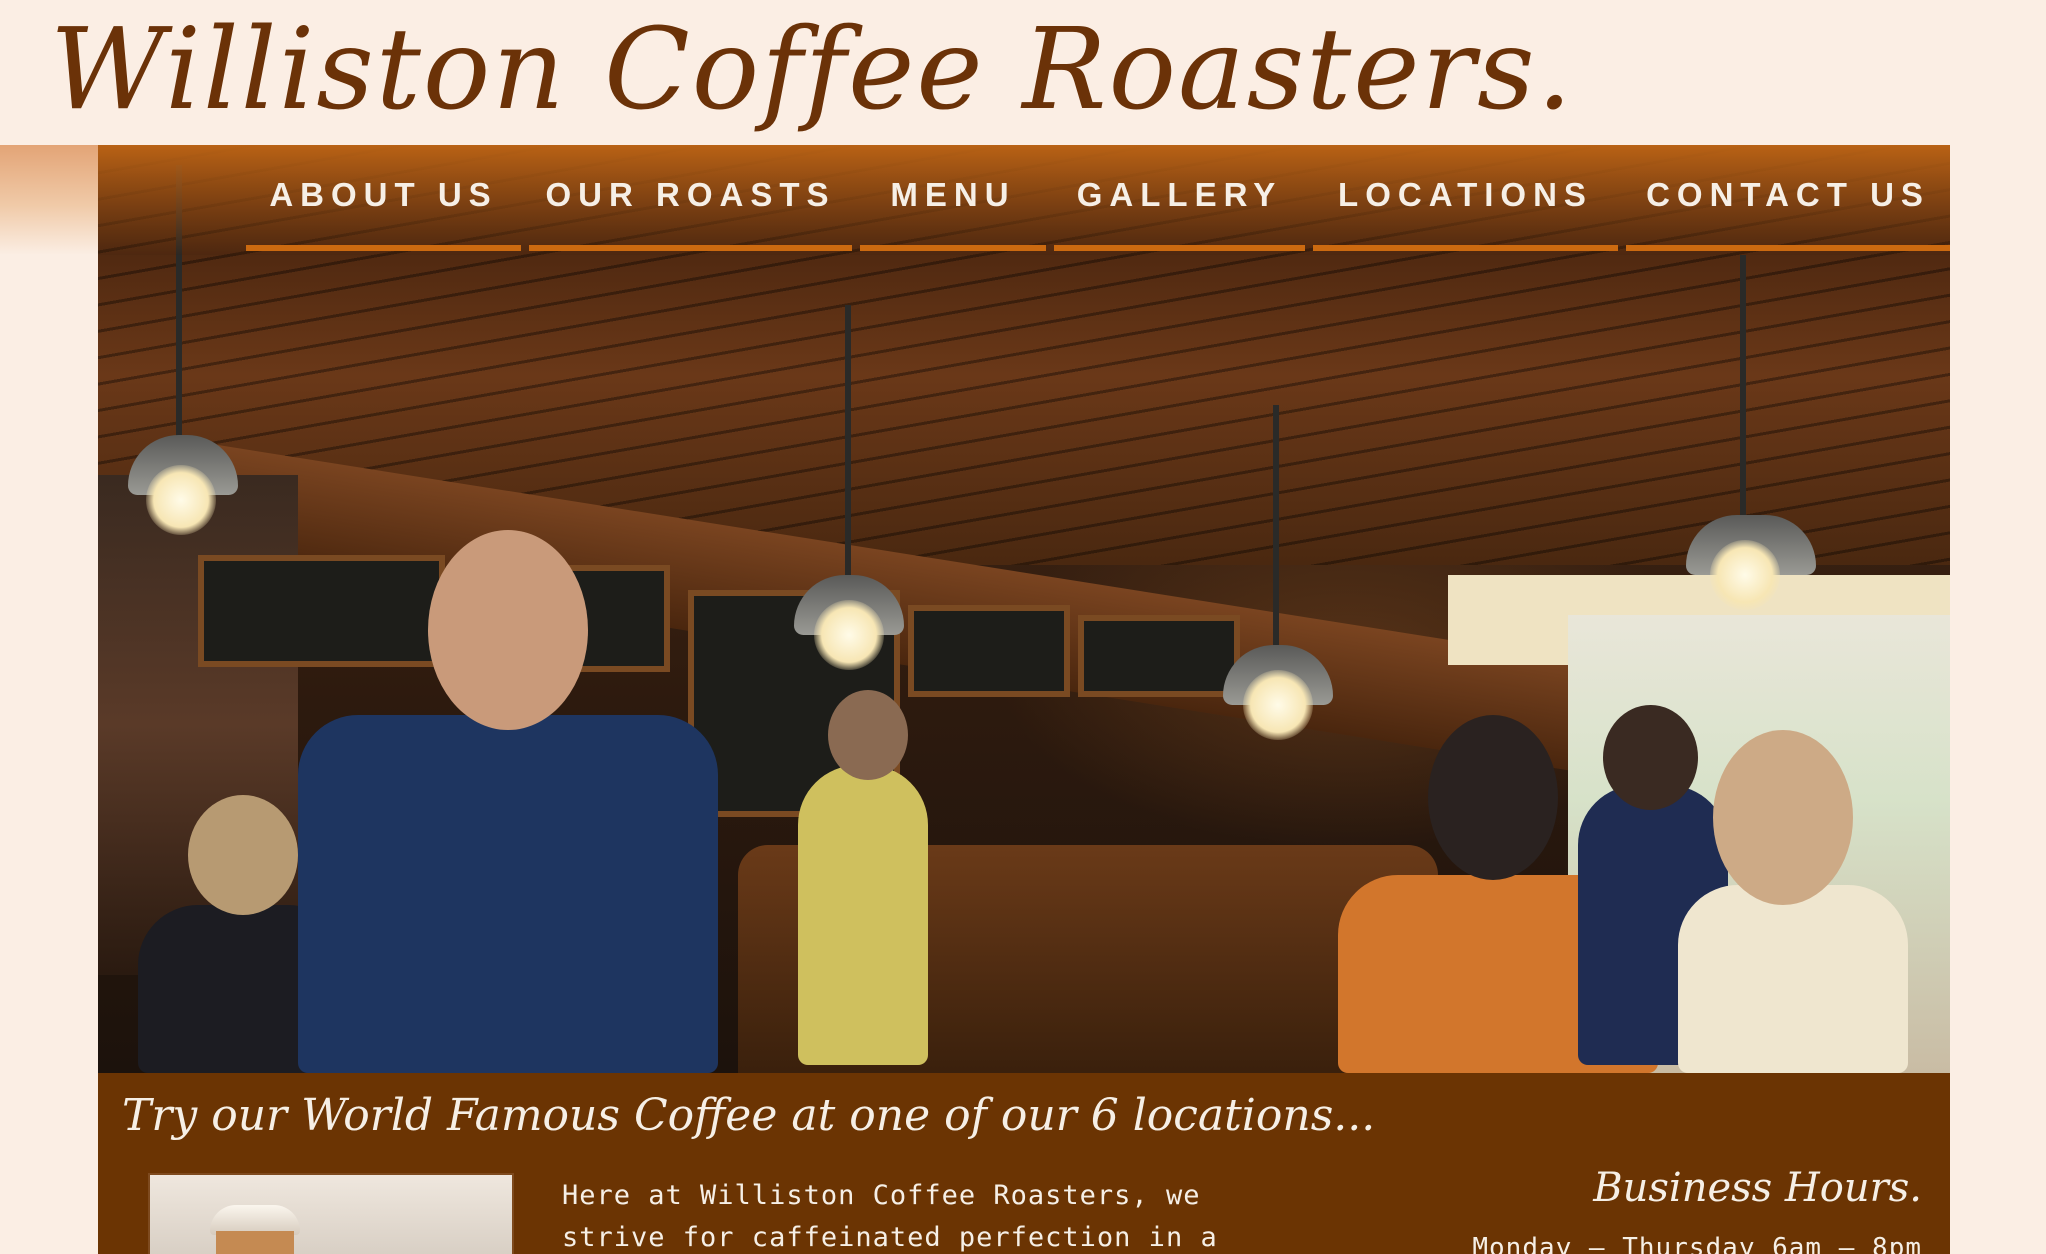 The image size is (2046, 1254). What do you see at coordinates (953, 198) in the screenshot?
I see `nav-menu: MENU` at bounding box center [953, 198].